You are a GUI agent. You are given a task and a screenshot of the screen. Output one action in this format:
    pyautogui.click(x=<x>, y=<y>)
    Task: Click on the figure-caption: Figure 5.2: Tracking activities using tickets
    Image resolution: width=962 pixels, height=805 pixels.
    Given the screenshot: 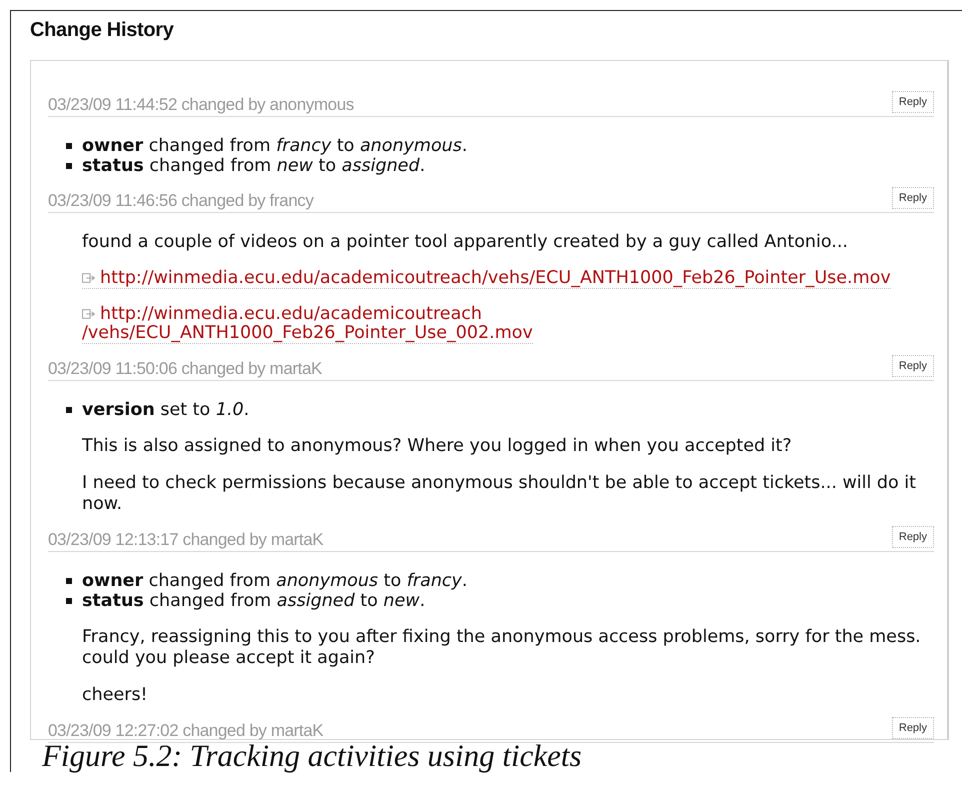 What is the action you would take?
    pyautogui.click(x=312, y=756)
    